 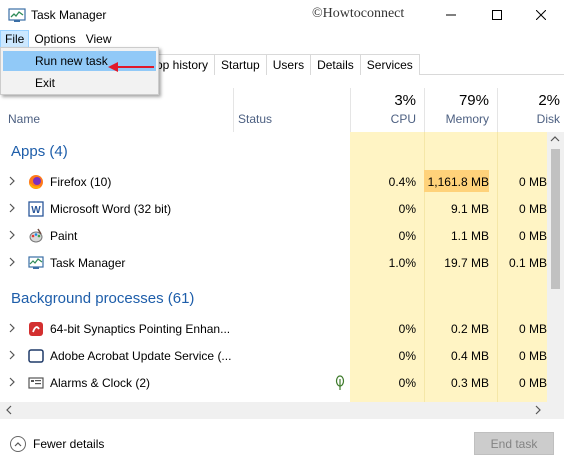 What do you see at coordinates (64, 236) in the screenshot?
I see `process-name: Paint` at bounding box center [64, 236].